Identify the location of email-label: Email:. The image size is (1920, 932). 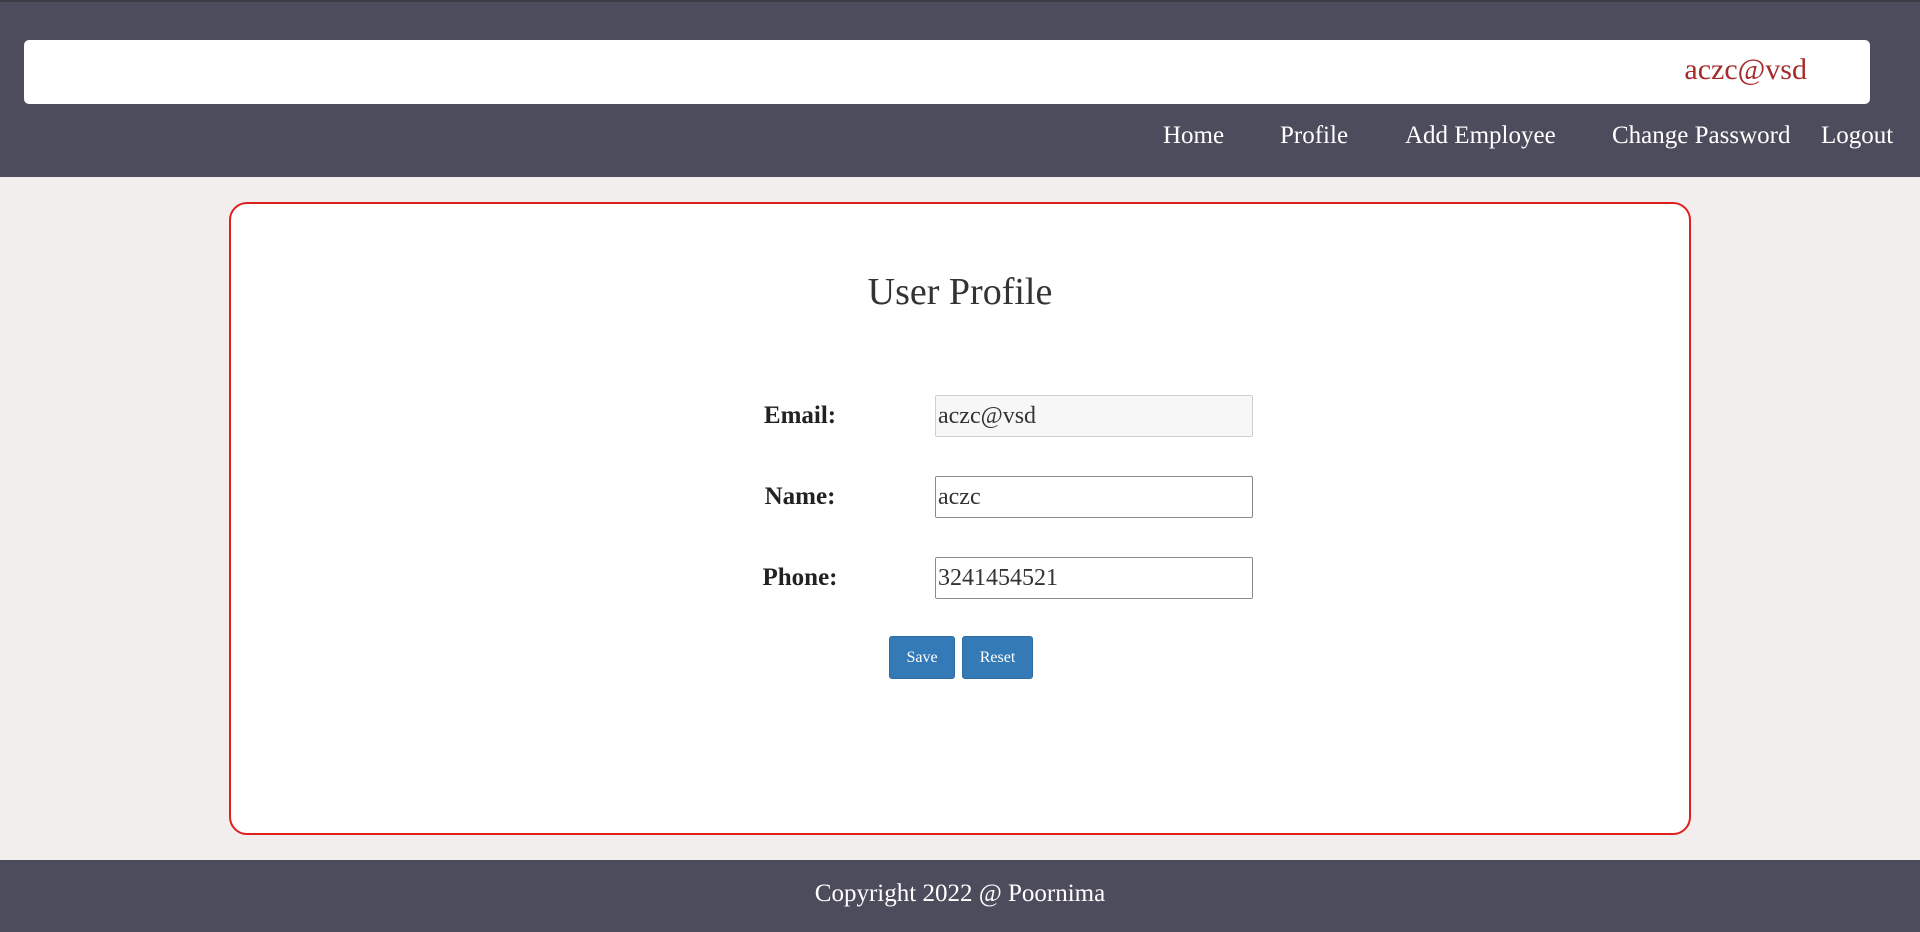
(800, 415).